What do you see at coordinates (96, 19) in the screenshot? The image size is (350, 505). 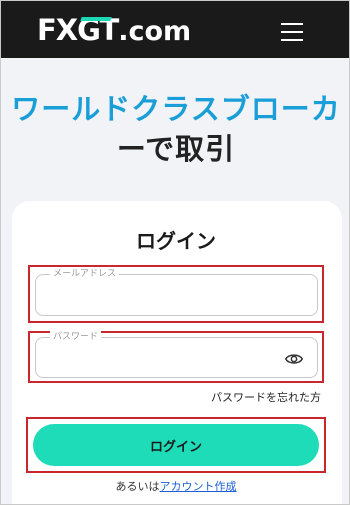 I see `logo-accent-bar` at bounding box center [96, 19].